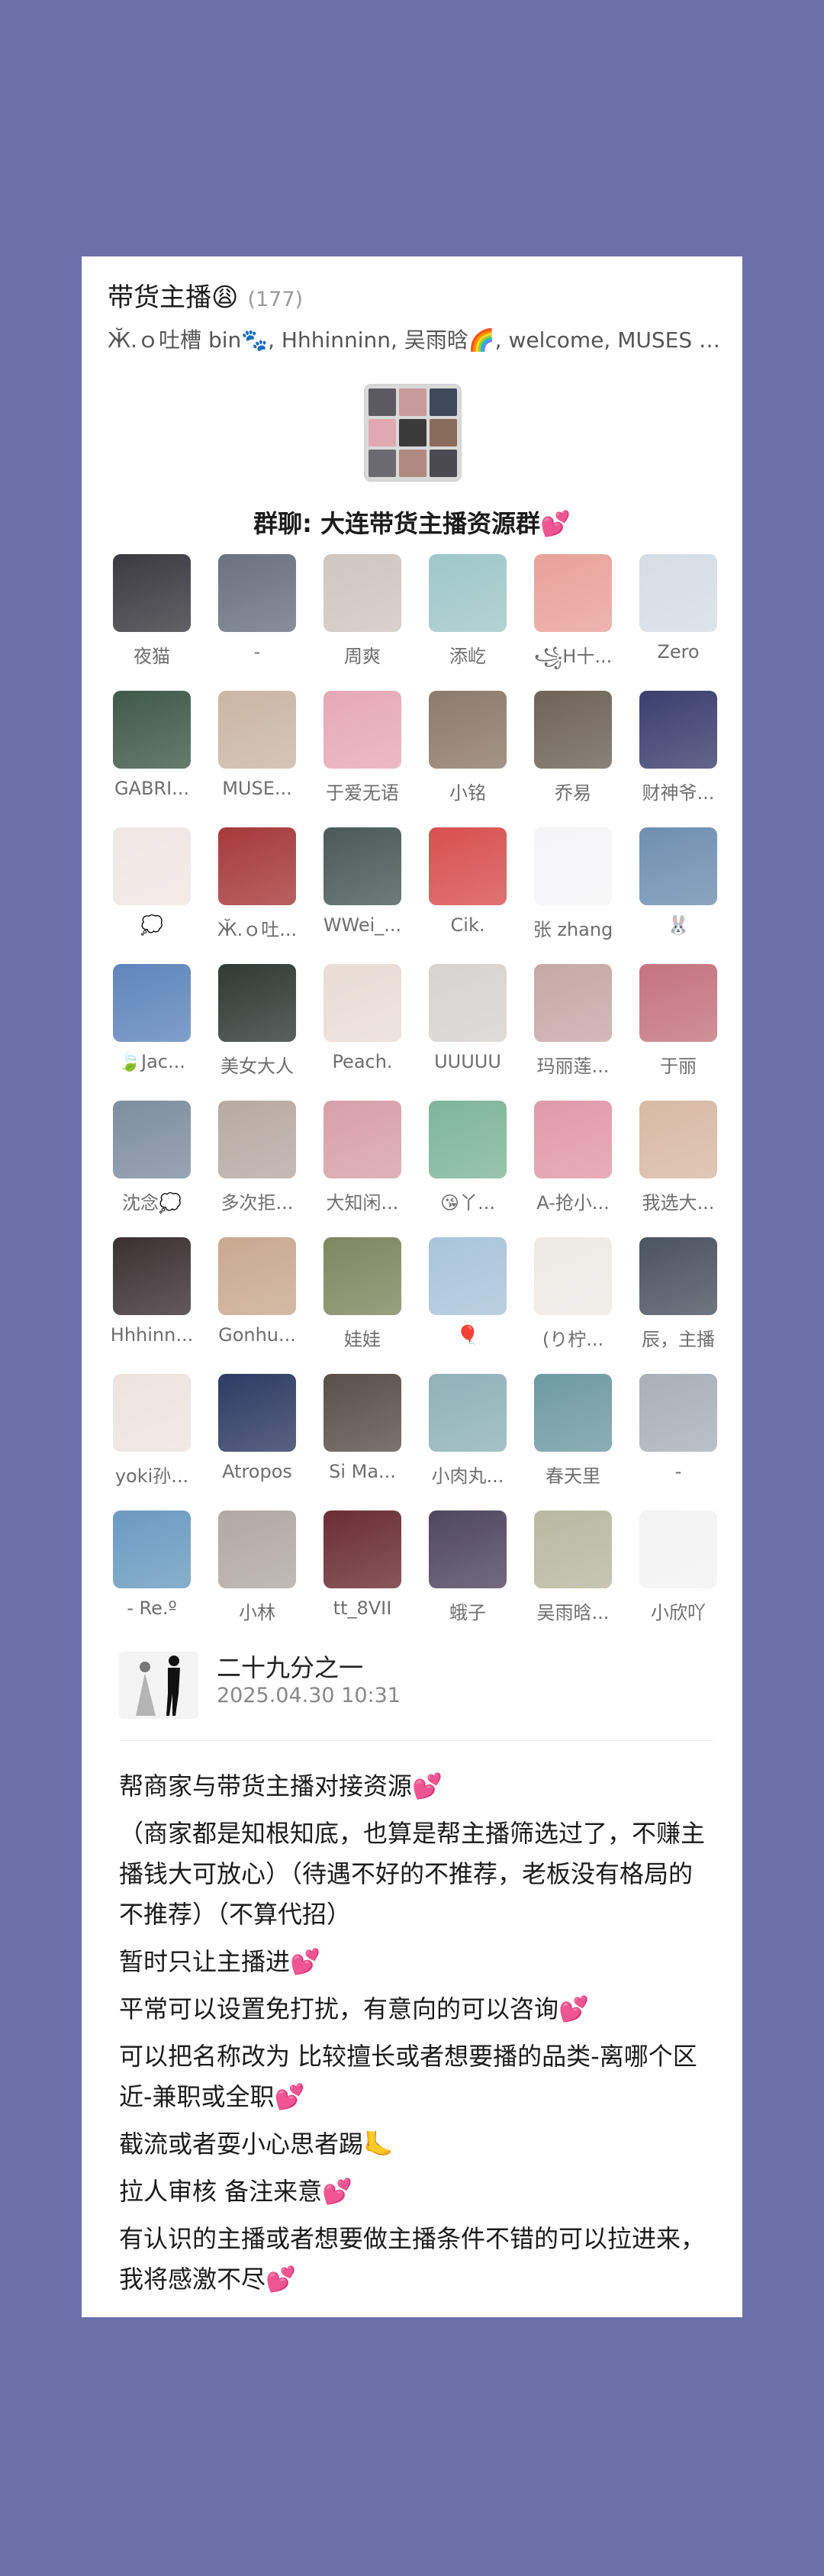 This screenshot has height=2576, width=824. I want to click on member-item: Cik., so click(468, 895).